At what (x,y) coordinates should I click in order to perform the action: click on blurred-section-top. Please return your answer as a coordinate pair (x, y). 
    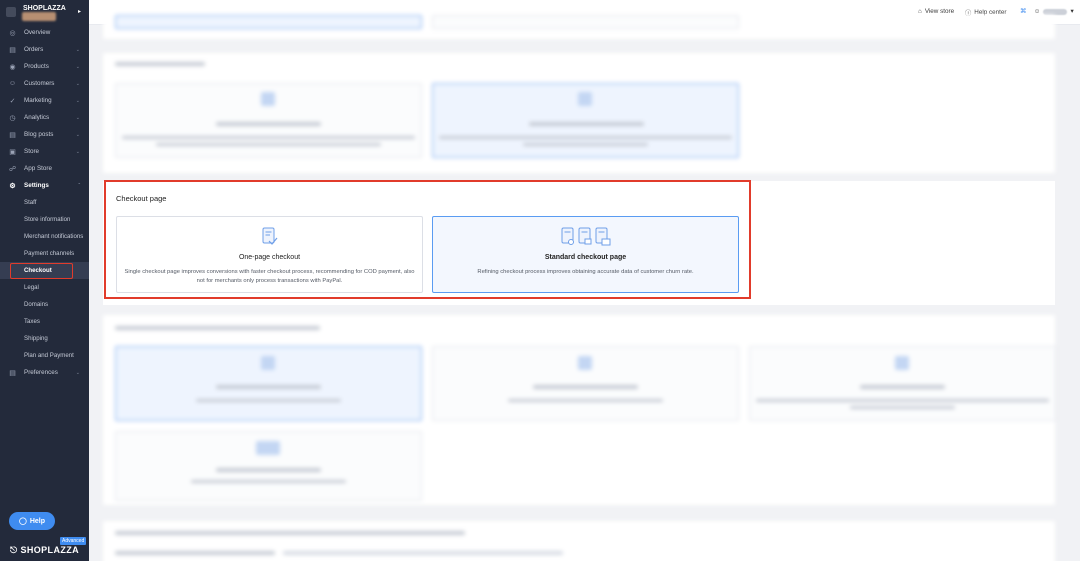
    Looking at the image, I should click on (579, 27).